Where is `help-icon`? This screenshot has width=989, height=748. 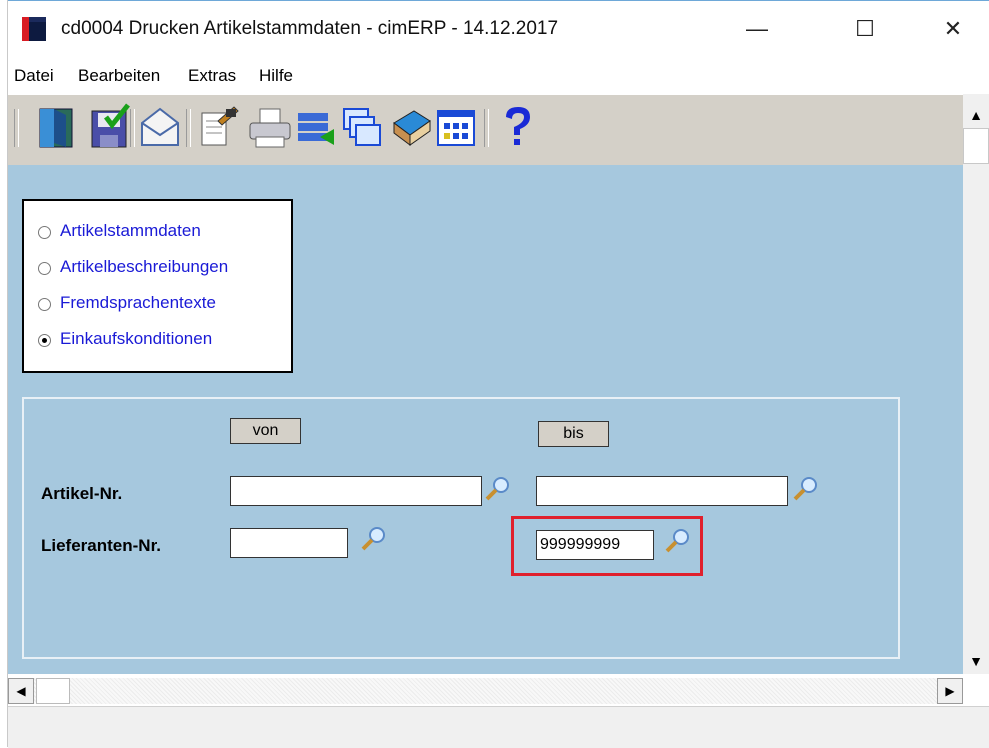 help-icon is located at coordinates (518, 127).